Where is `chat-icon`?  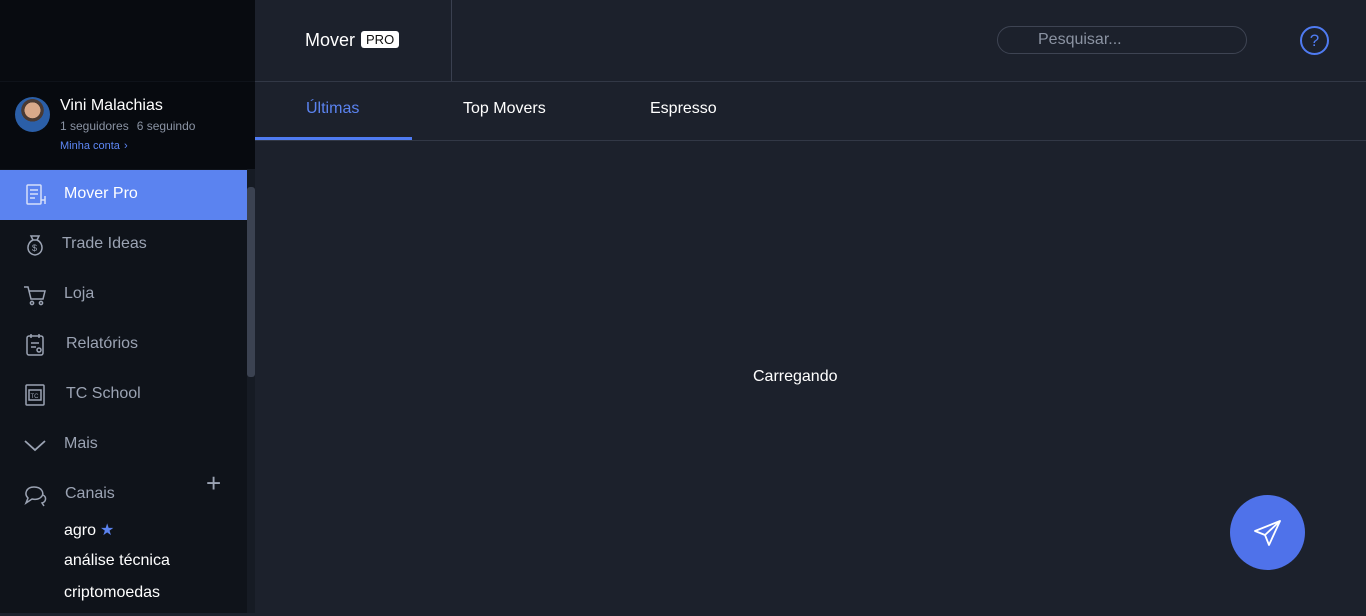 chat-icon is located at coordinates (35, 496).